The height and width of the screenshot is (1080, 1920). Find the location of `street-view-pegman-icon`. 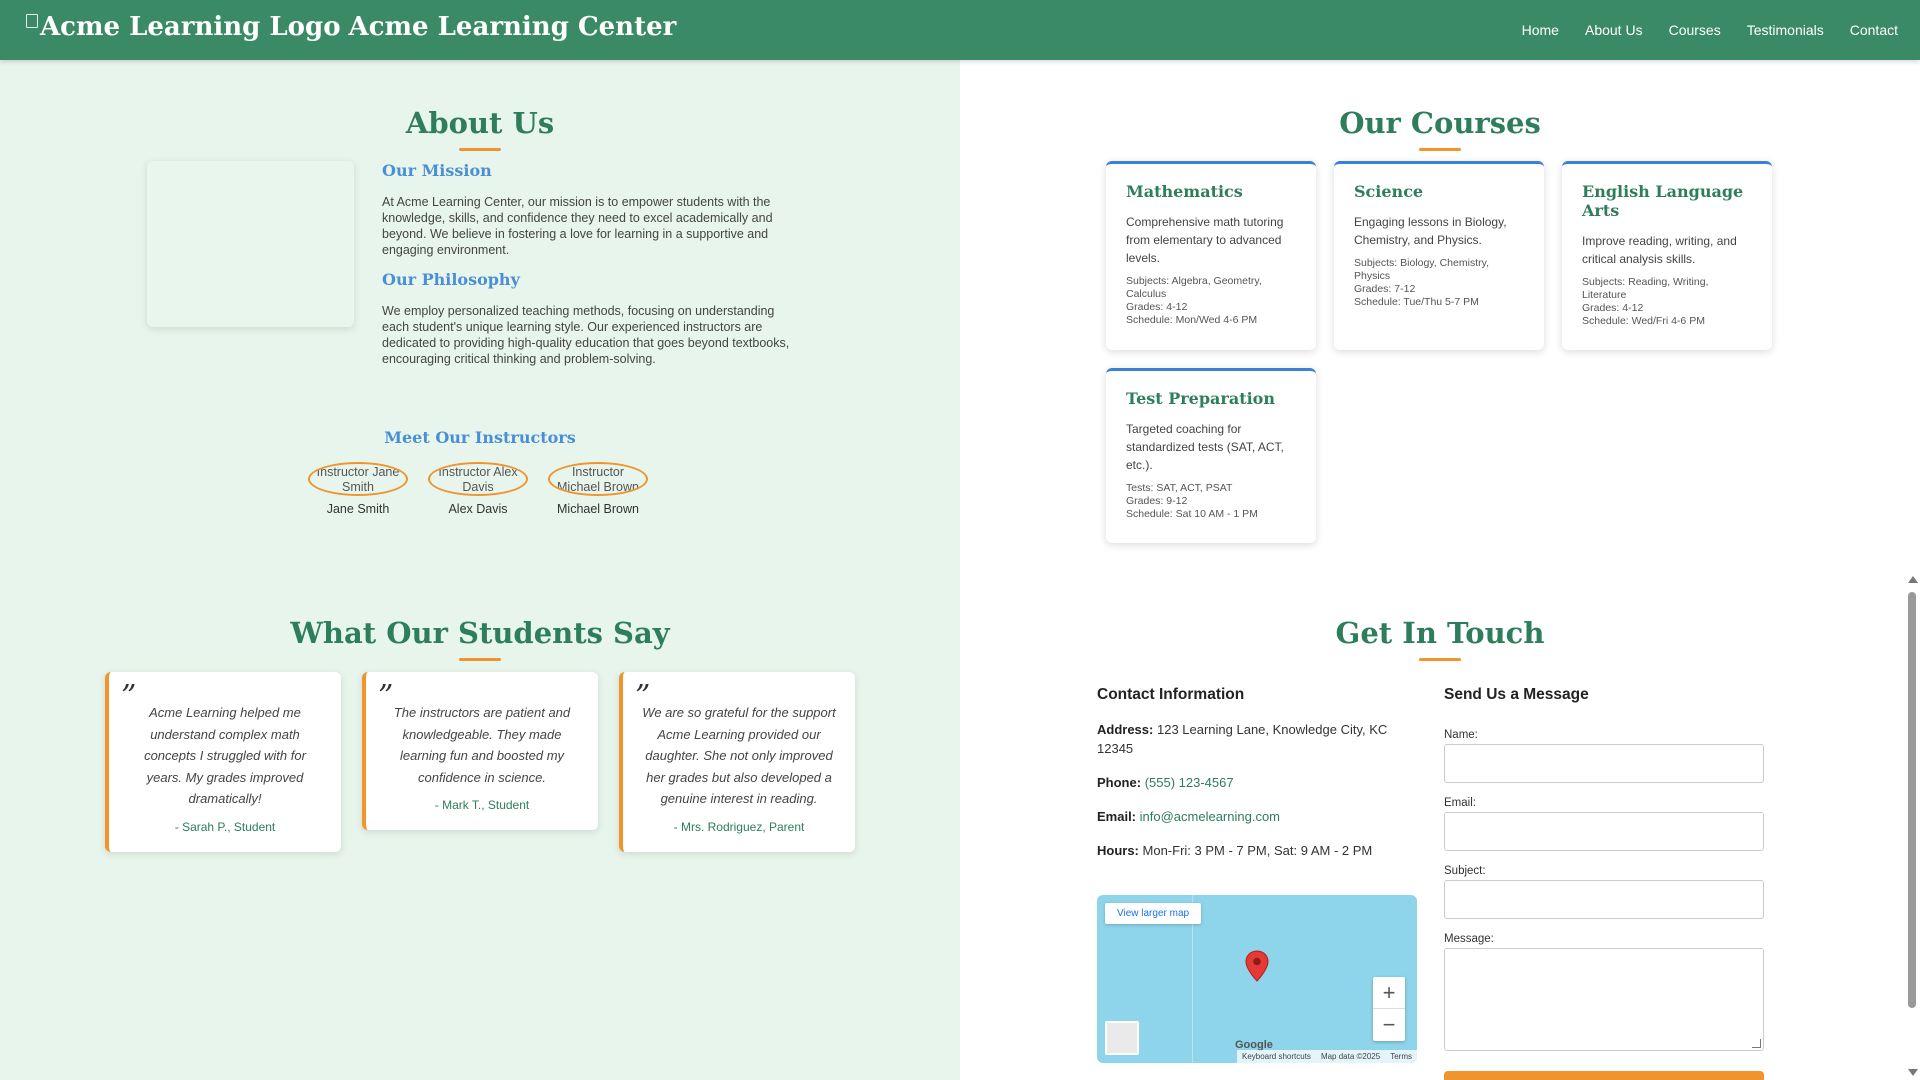

street-view-pegman-icon is located at coordinates (1122, 1038).